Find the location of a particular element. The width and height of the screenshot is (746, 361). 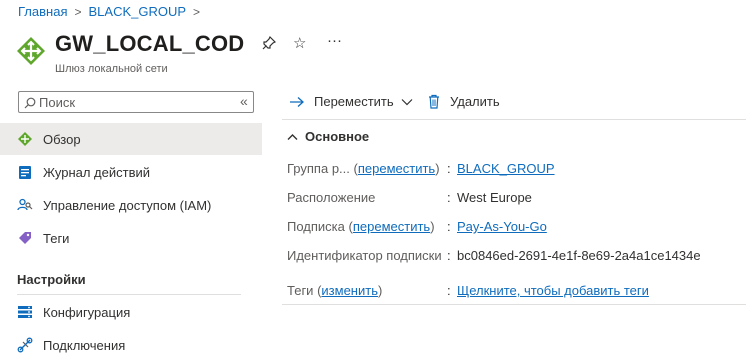

move-button-label: Переместить is located at coordinates (354, 101).